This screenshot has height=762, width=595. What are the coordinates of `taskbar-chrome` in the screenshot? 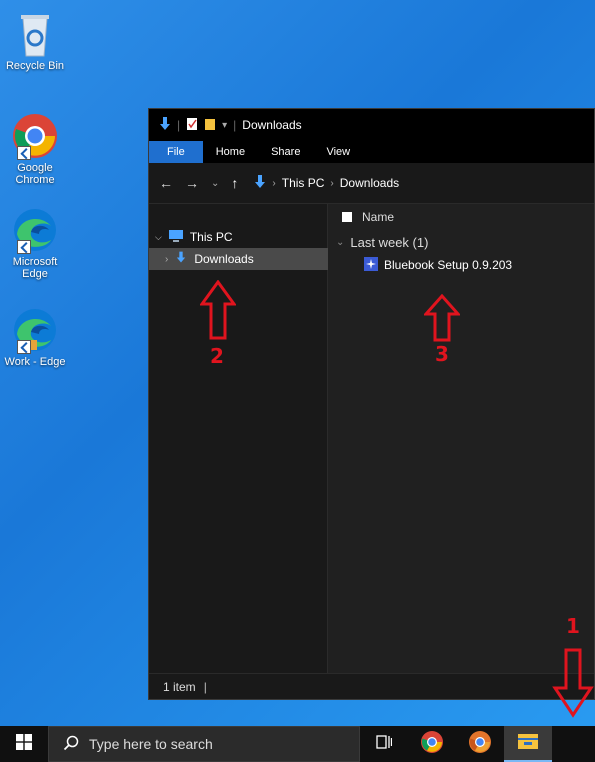 It's located at (432, 744).